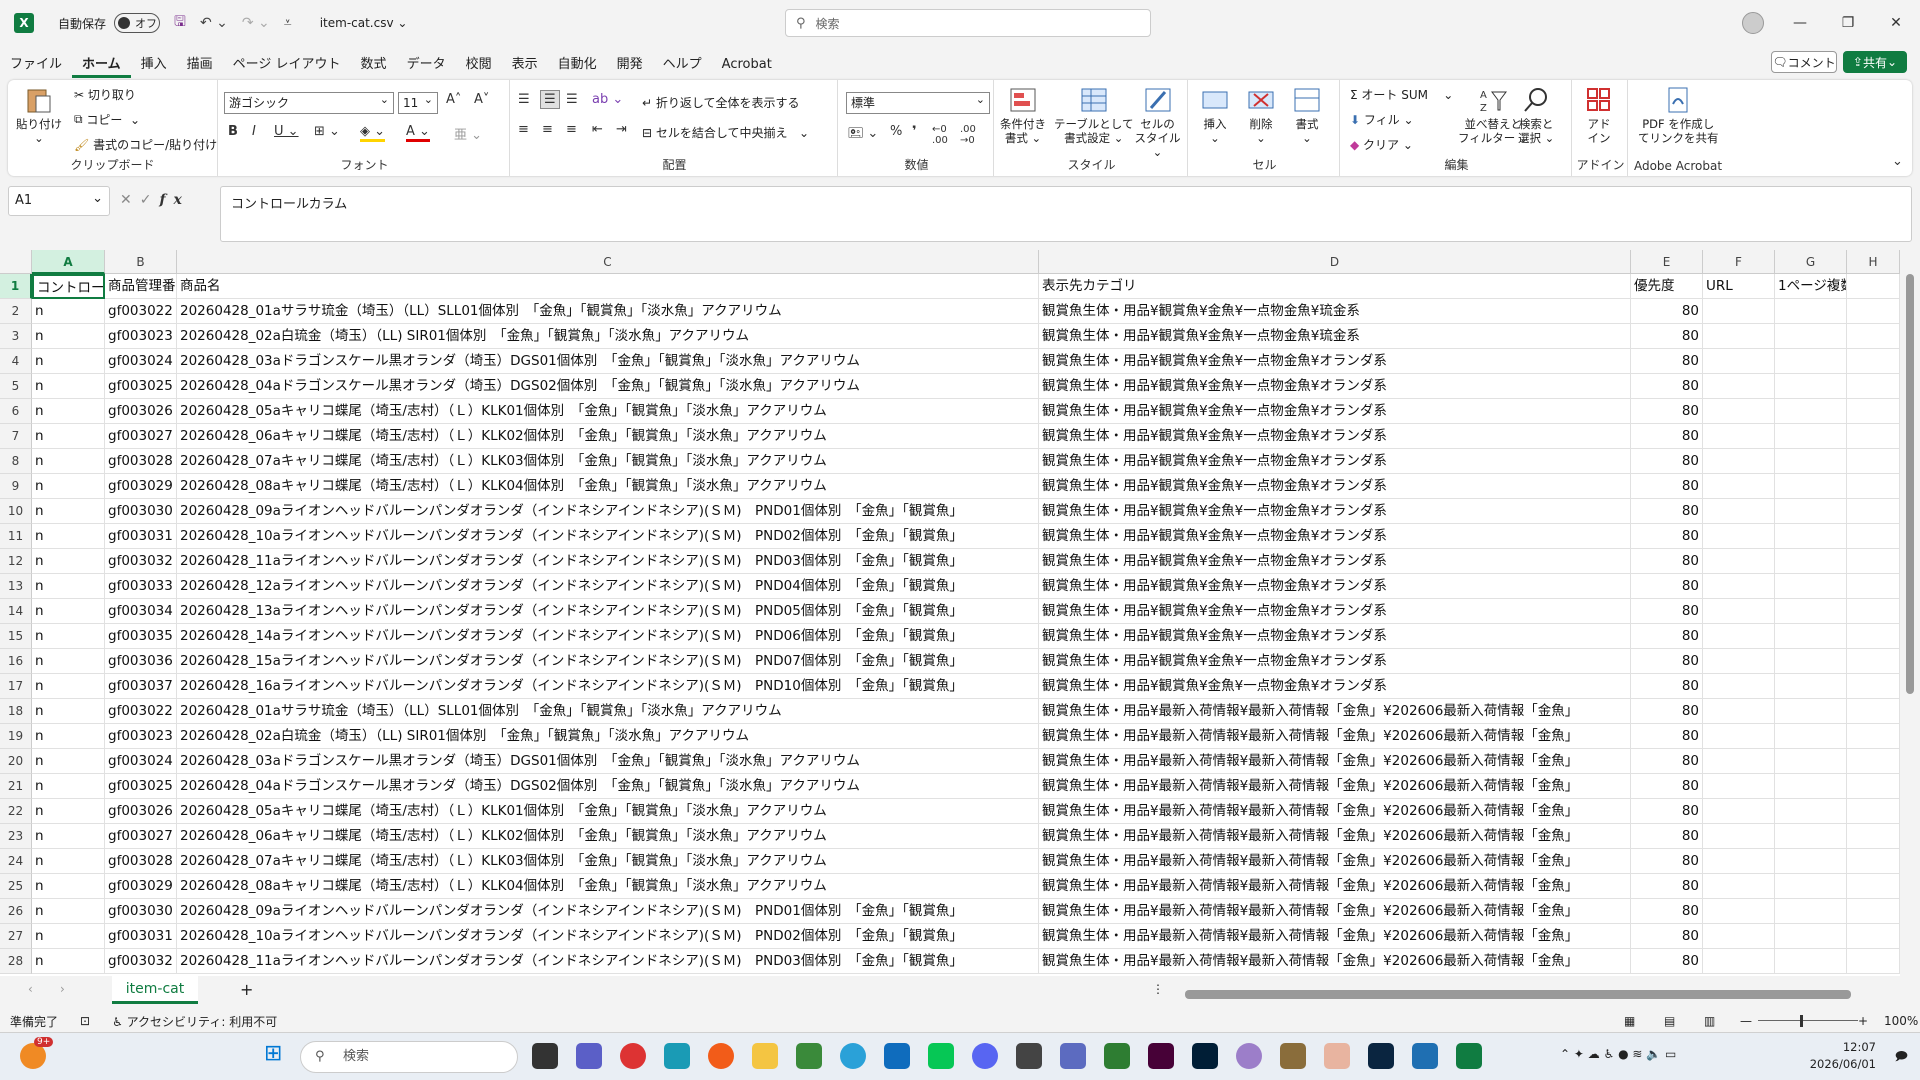 This screenshot has width=1920, height=1080. What do you see at coordinates (633, 1056) in the screenshot?
I see `chrome-icon` at bounding box center [633, 1056].